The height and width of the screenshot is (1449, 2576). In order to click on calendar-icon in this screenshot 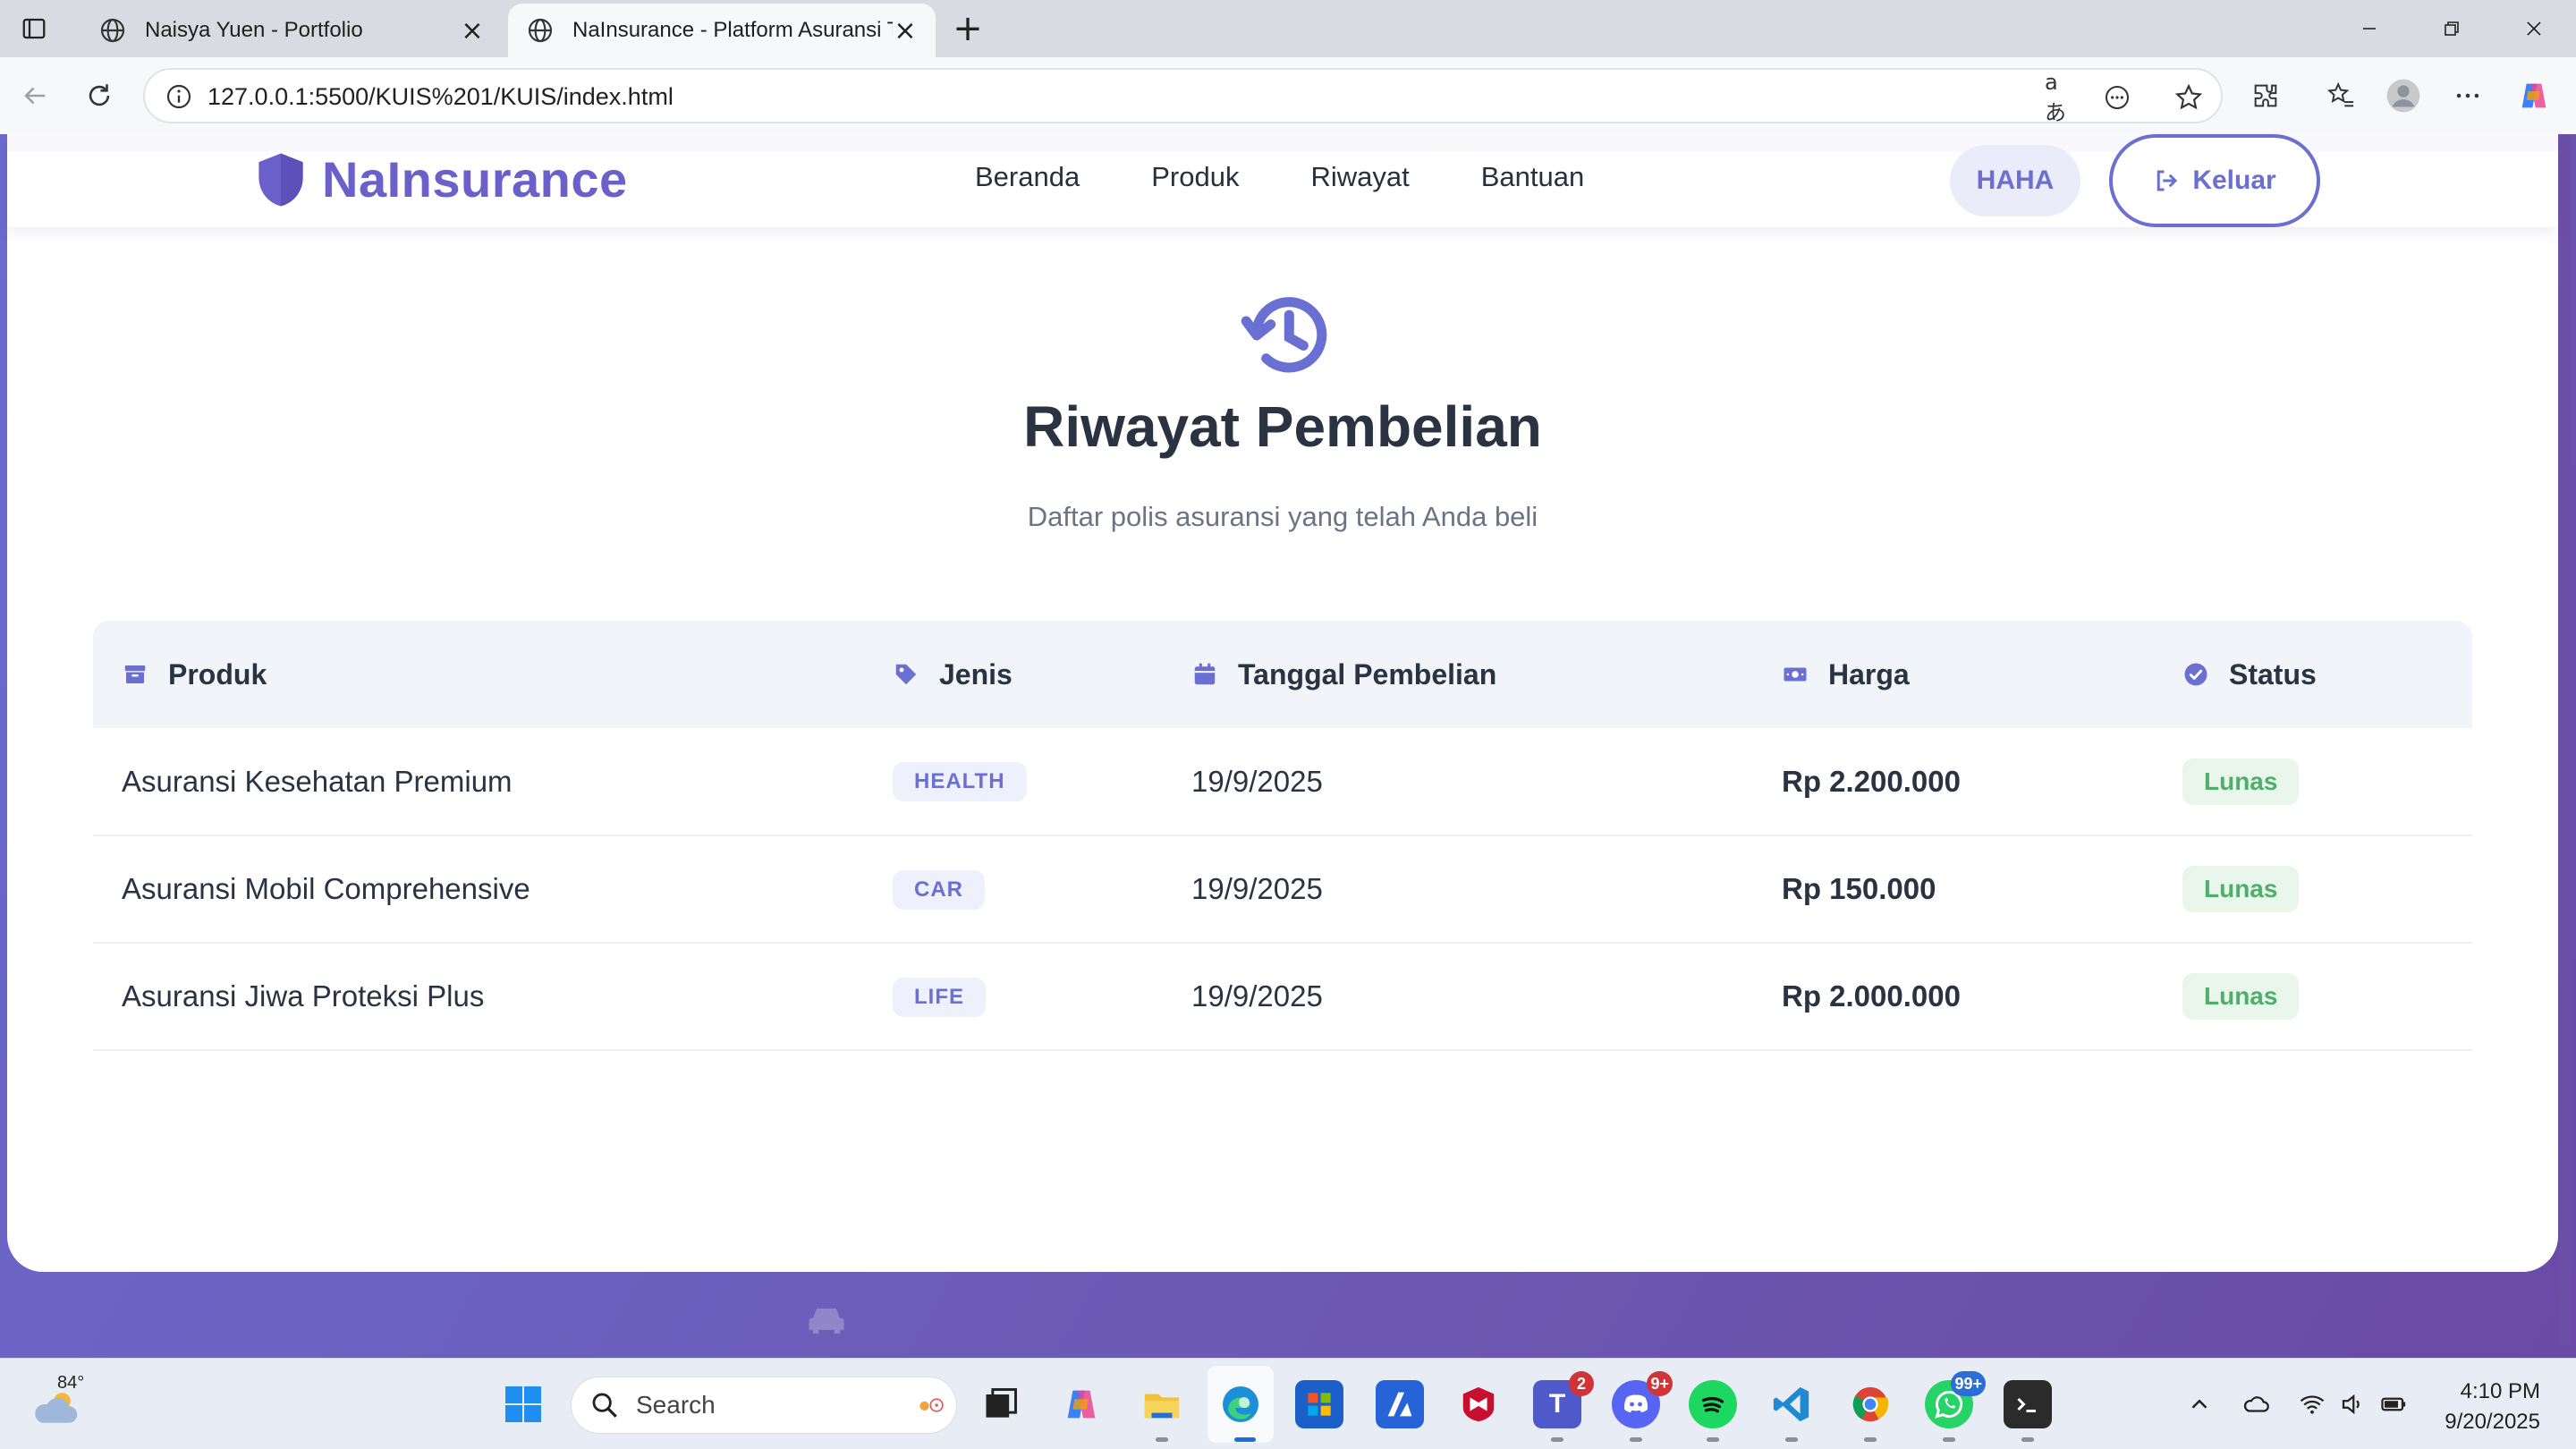, I will do `click(1205, 674)`.